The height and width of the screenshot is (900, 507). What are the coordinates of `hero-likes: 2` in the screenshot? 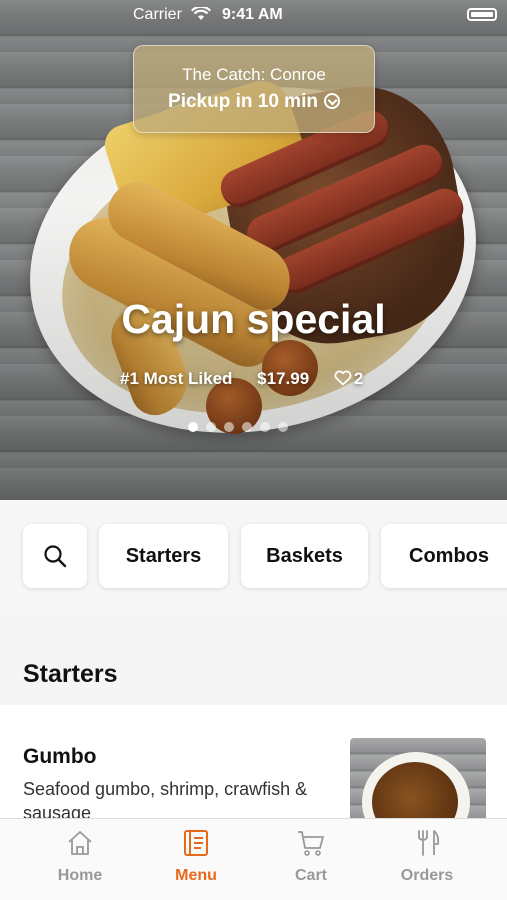 It's located at (358, 378).